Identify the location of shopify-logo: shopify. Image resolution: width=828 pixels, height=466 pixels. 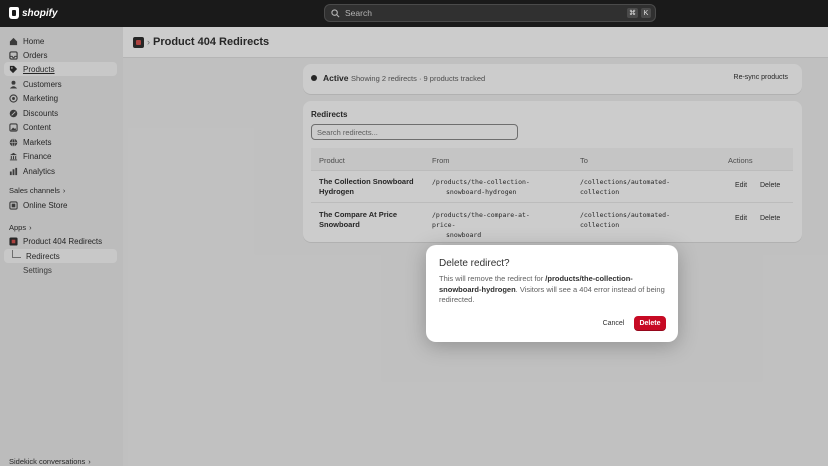
(33, 13).